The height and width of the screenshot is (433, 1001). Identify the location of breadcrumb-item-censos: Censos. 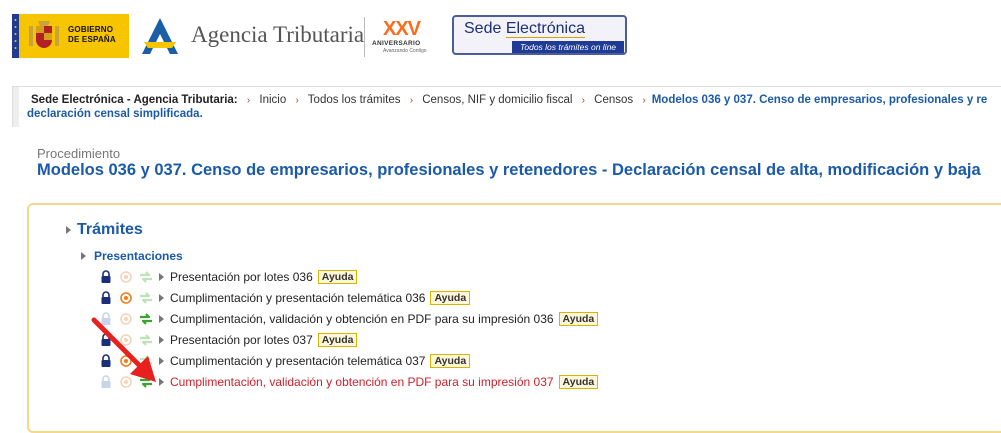
(613, 100).